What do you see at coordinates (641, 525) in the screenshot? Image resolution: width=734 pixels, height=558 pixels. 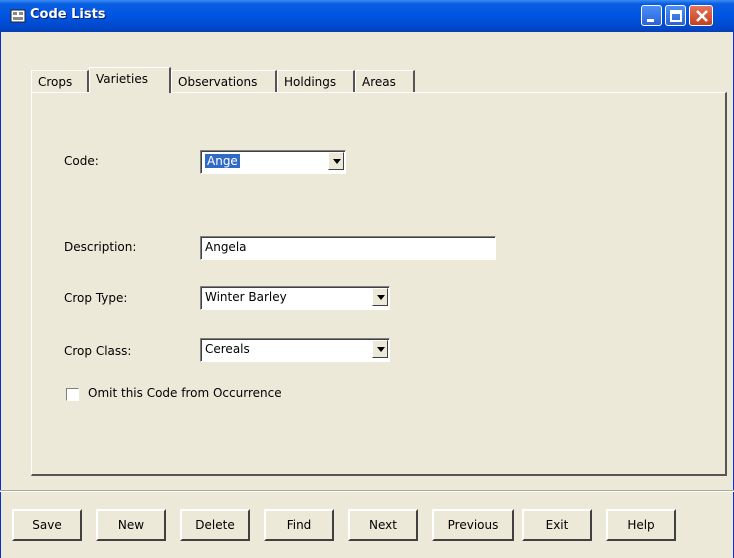 I see `help-button: Help` at bounding box center [641, 525].